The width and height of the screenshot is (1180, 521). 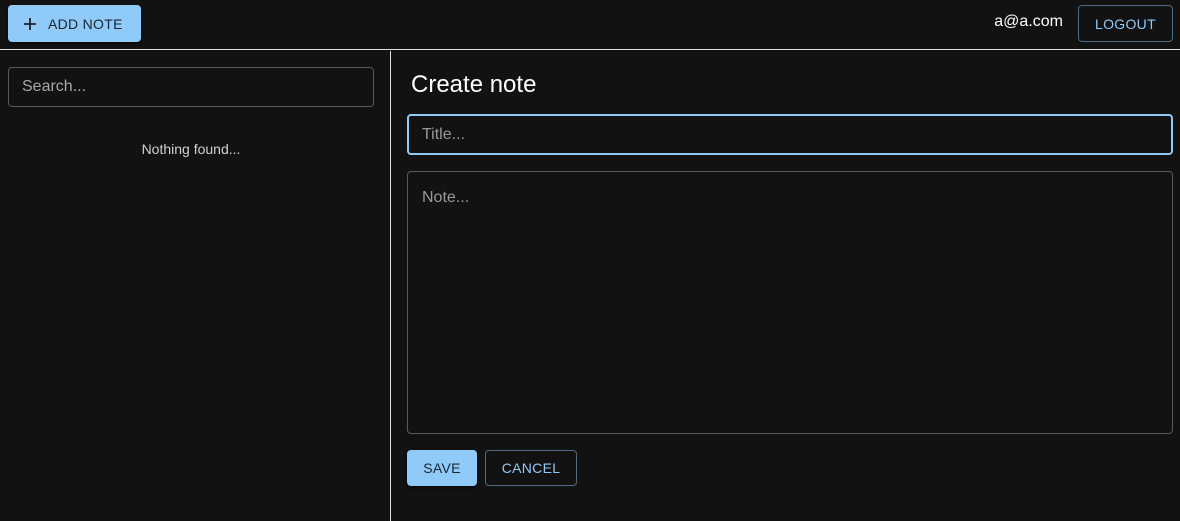 What do you see at coordinates (474, 84) in the screenshot?
I see `page-title: Create note` at bounding box center [474, 84].